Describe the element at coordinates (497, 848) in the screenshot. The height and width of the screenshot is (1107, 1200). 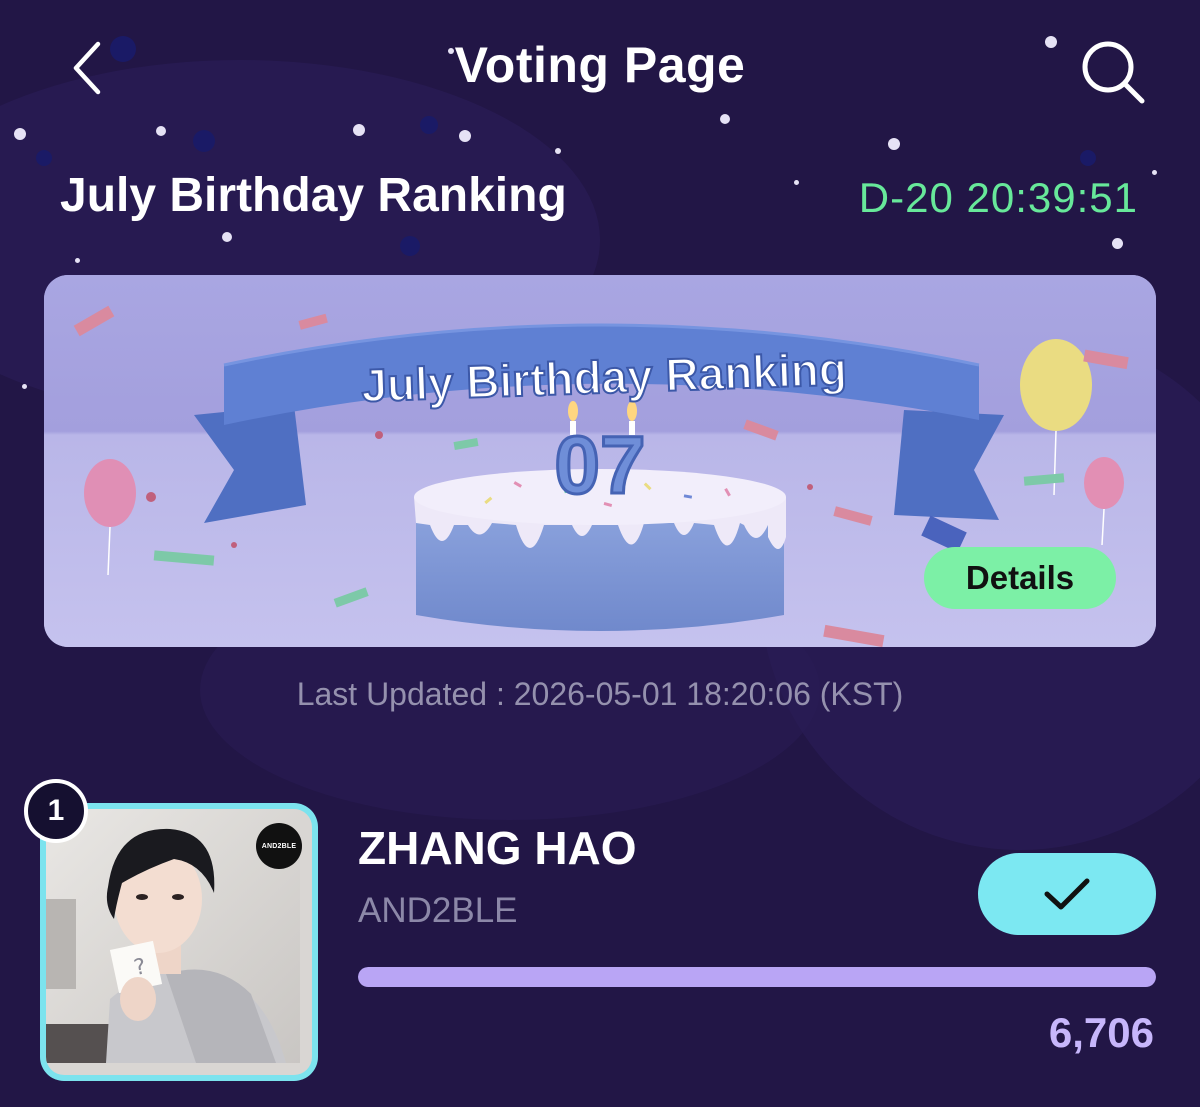
I see `artist-name: ZHANG HAO` at that location.